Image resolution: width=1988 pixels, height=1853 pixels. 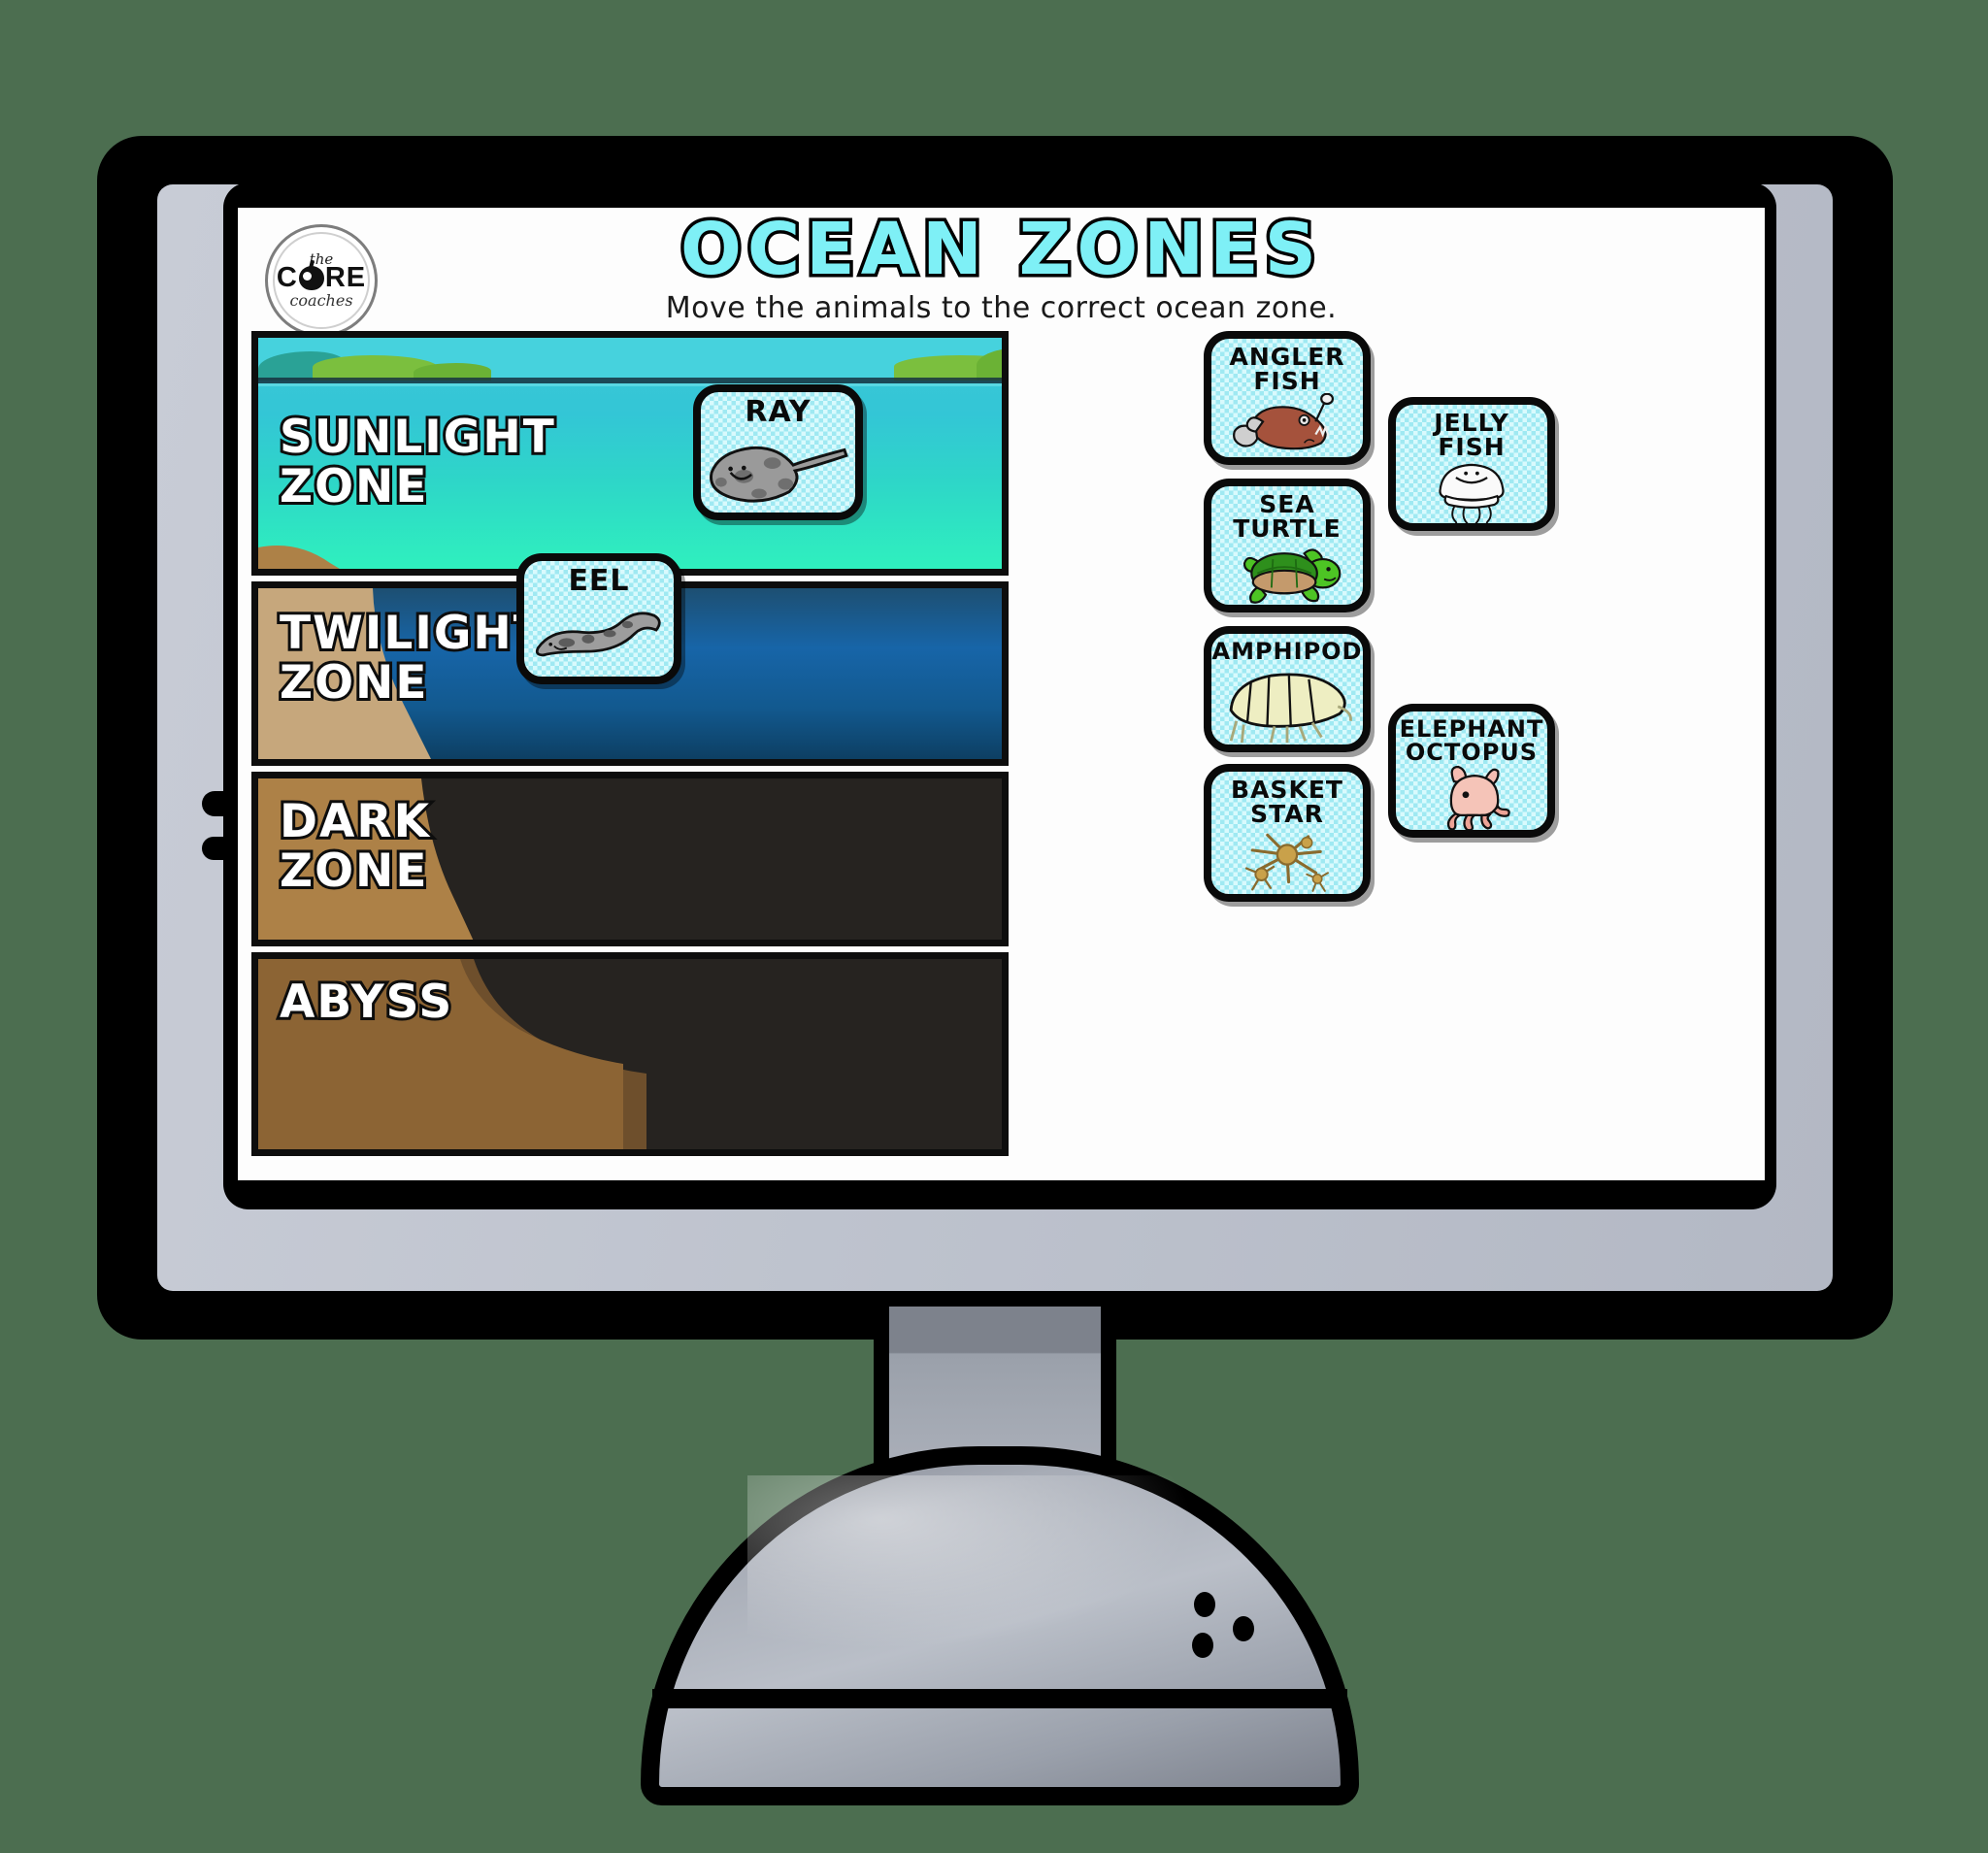 I want to click on animal-card-label: SEA TURTLE, so click(x=1288, y=516).